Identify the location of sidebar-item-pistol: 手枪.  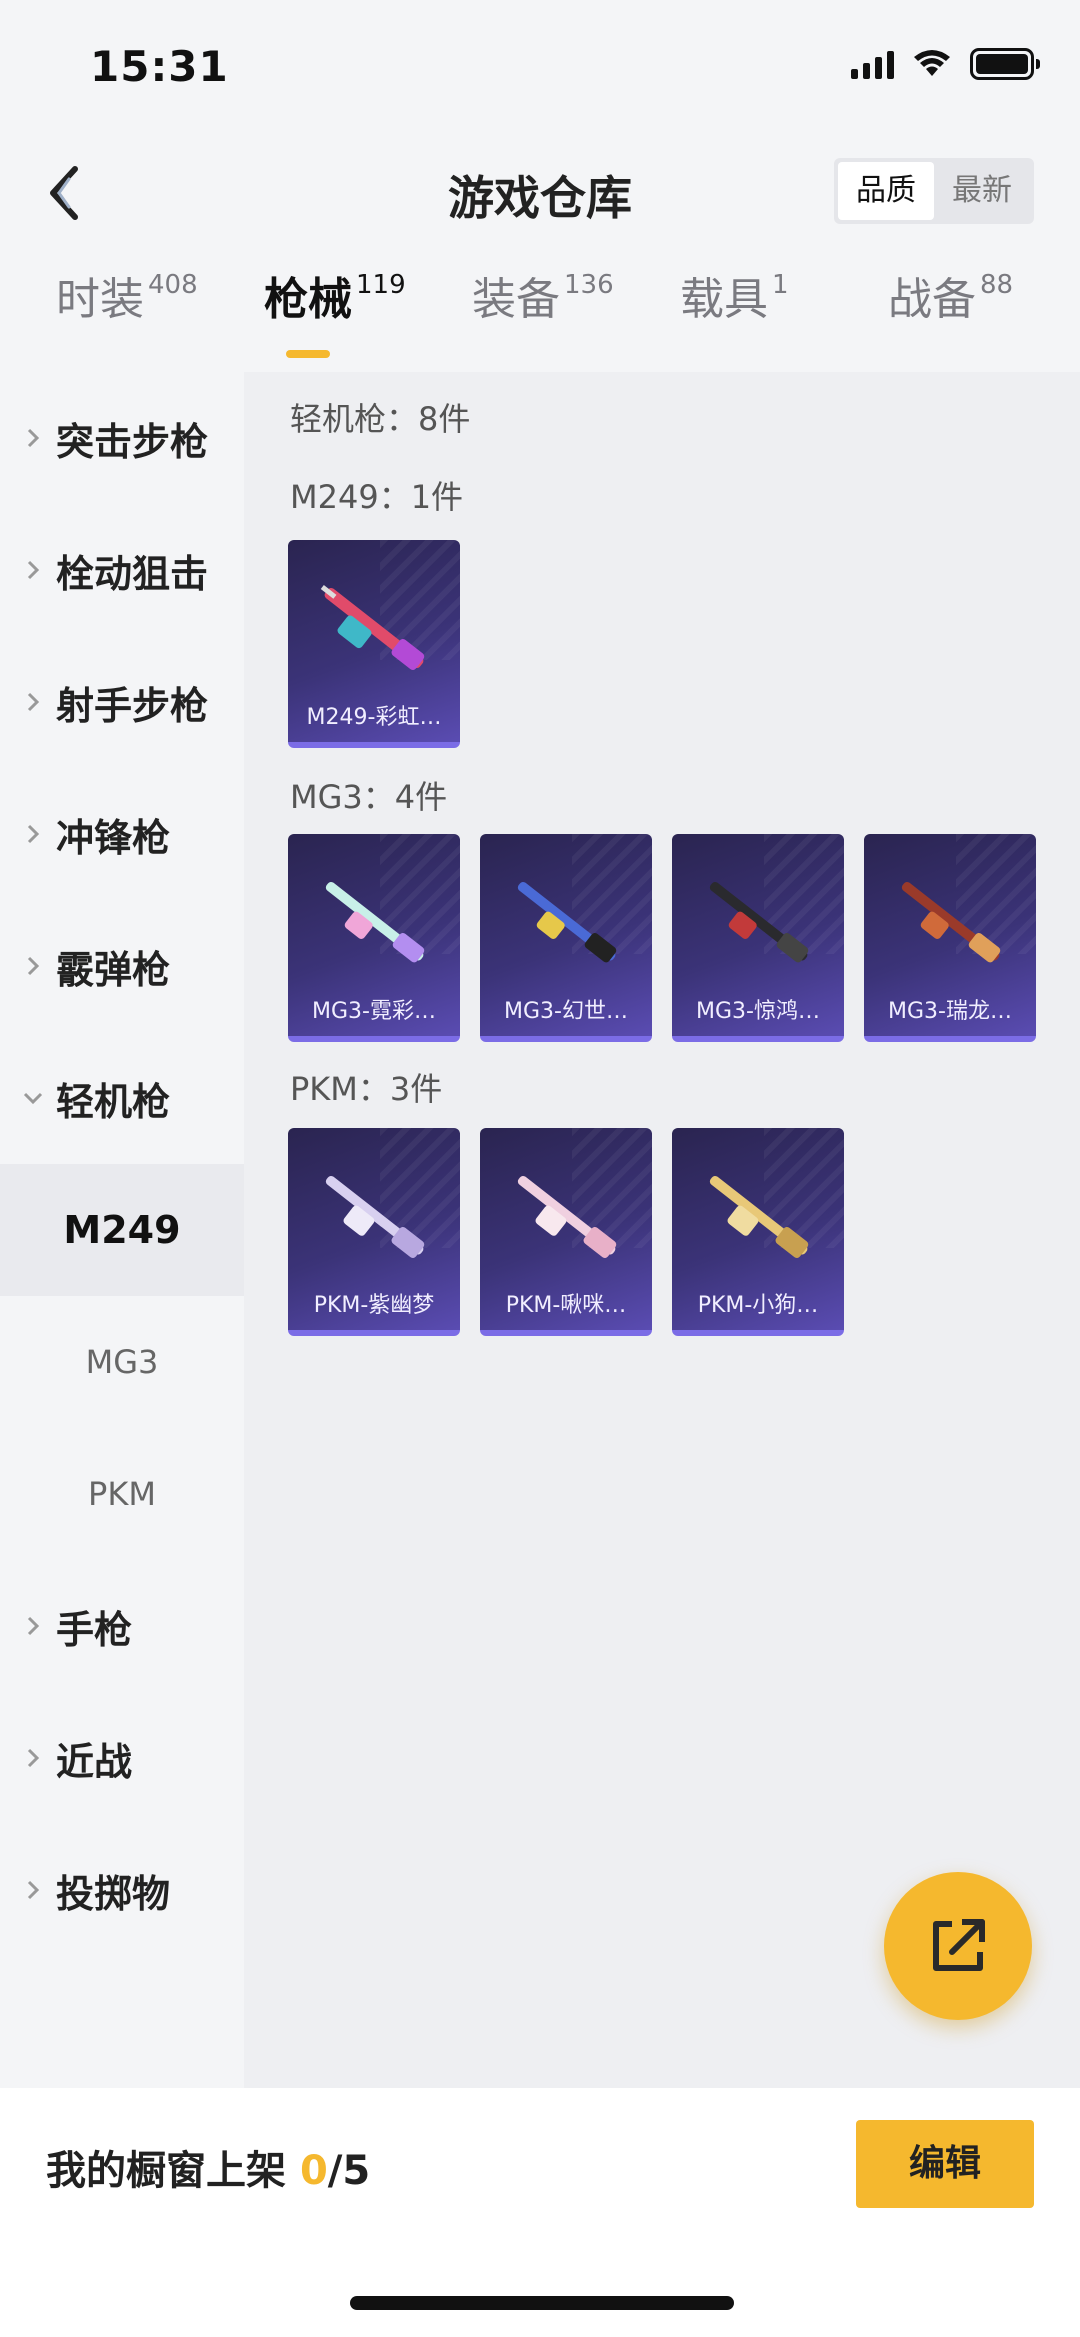
(122, 1626).